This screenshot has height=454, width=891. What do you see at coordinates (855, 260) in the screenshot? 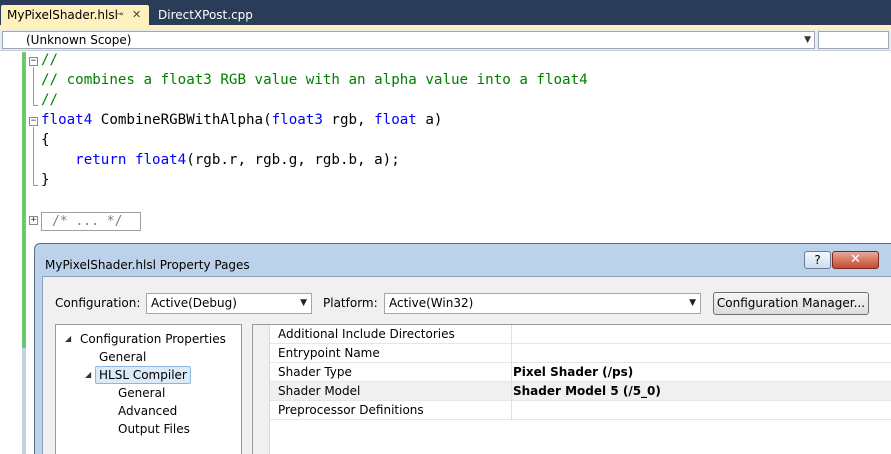
I see `close-button: ✕` at bounding box center [855, 260].